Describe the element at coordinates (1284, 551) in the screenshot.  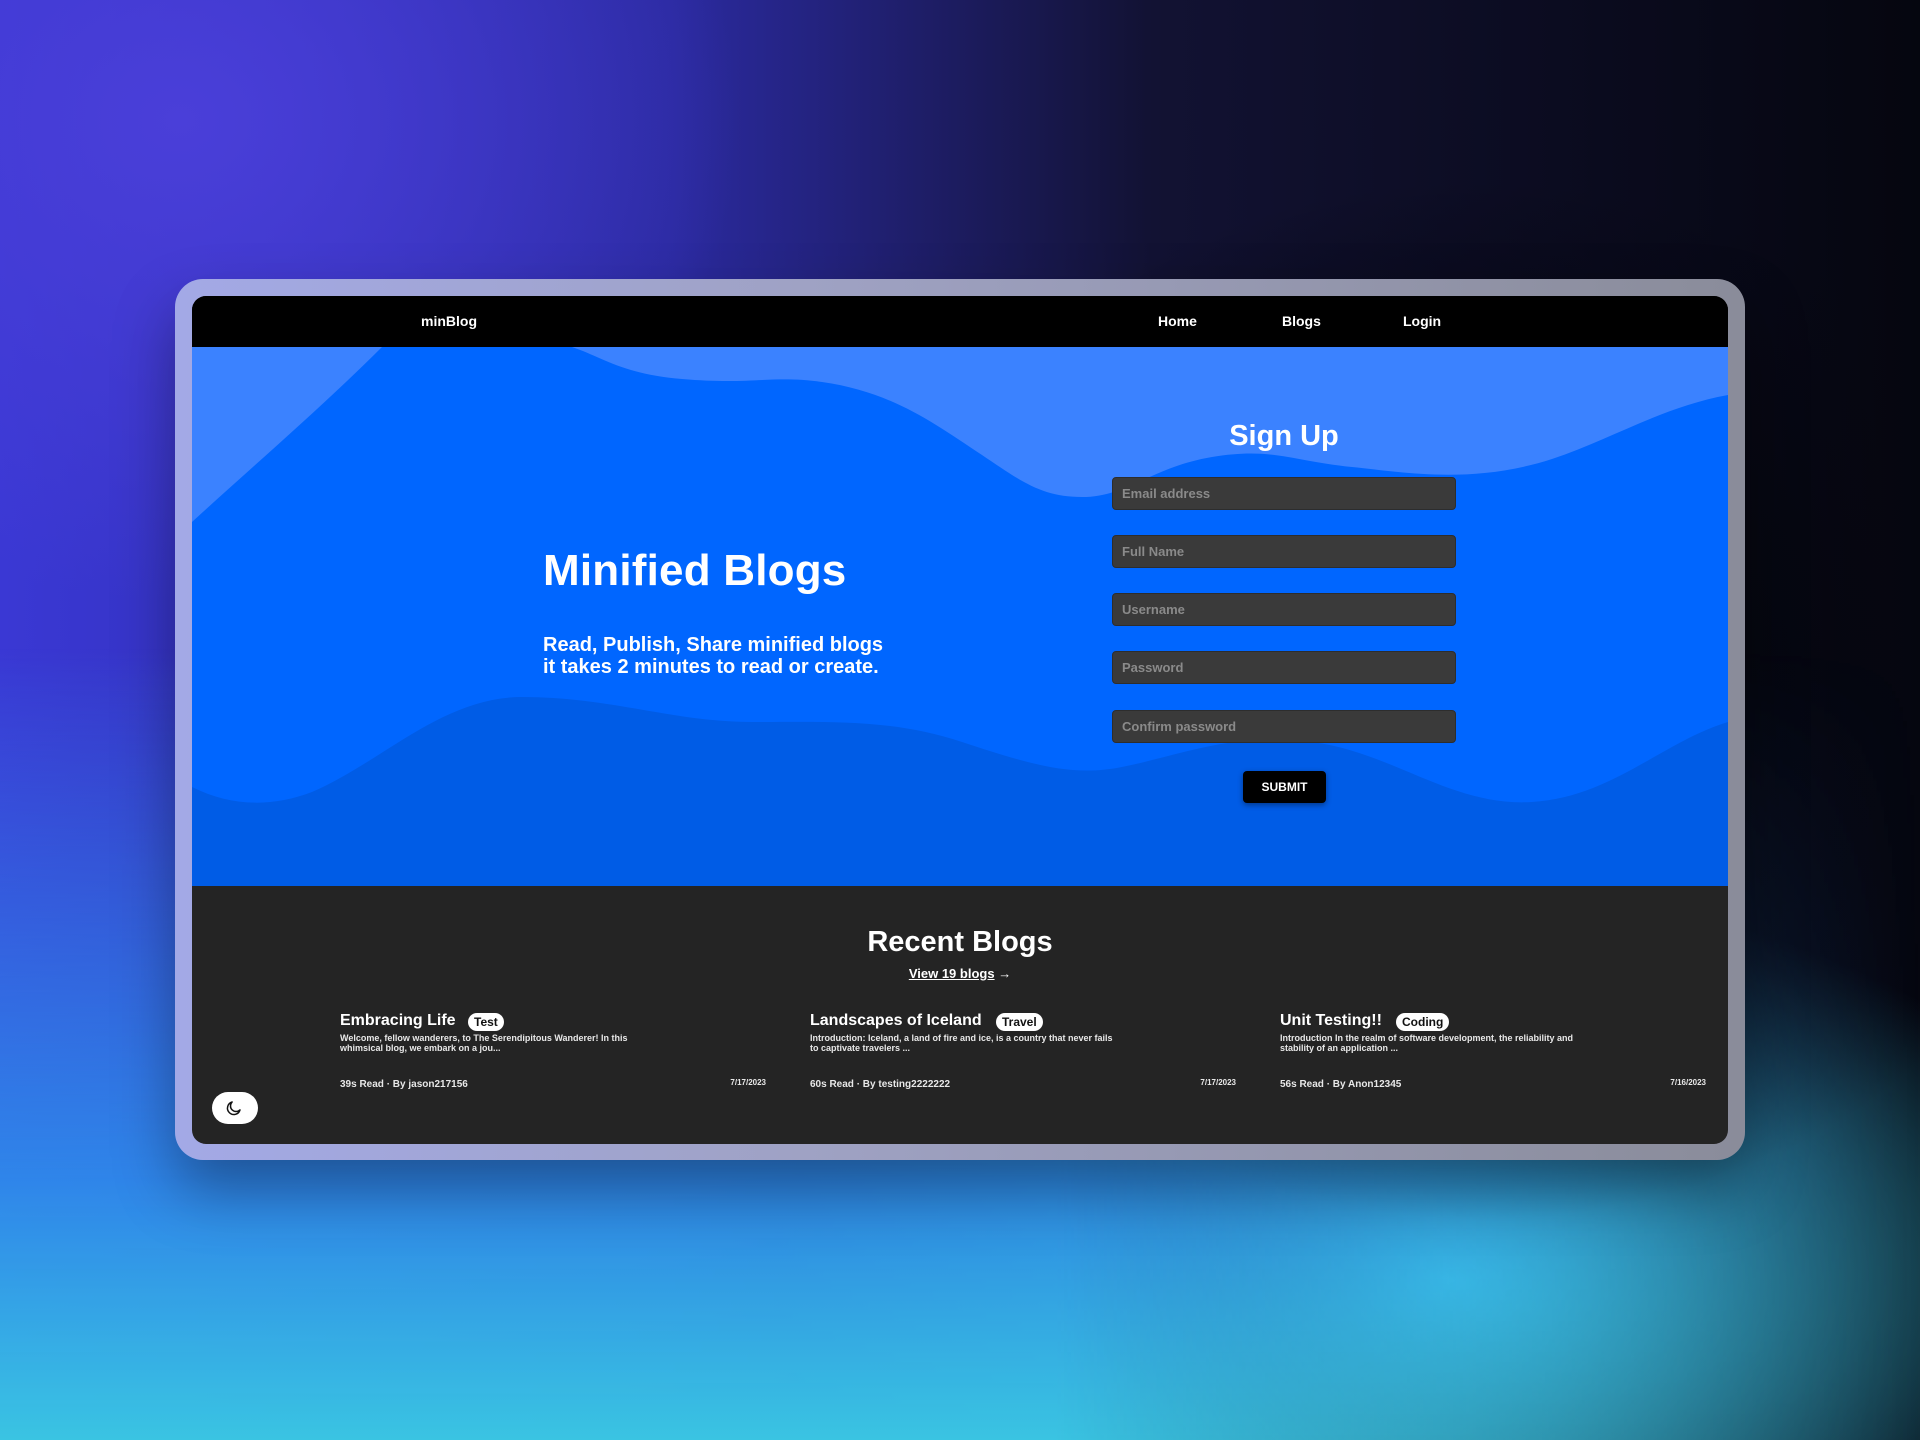
I see `full-name-field` at that location.